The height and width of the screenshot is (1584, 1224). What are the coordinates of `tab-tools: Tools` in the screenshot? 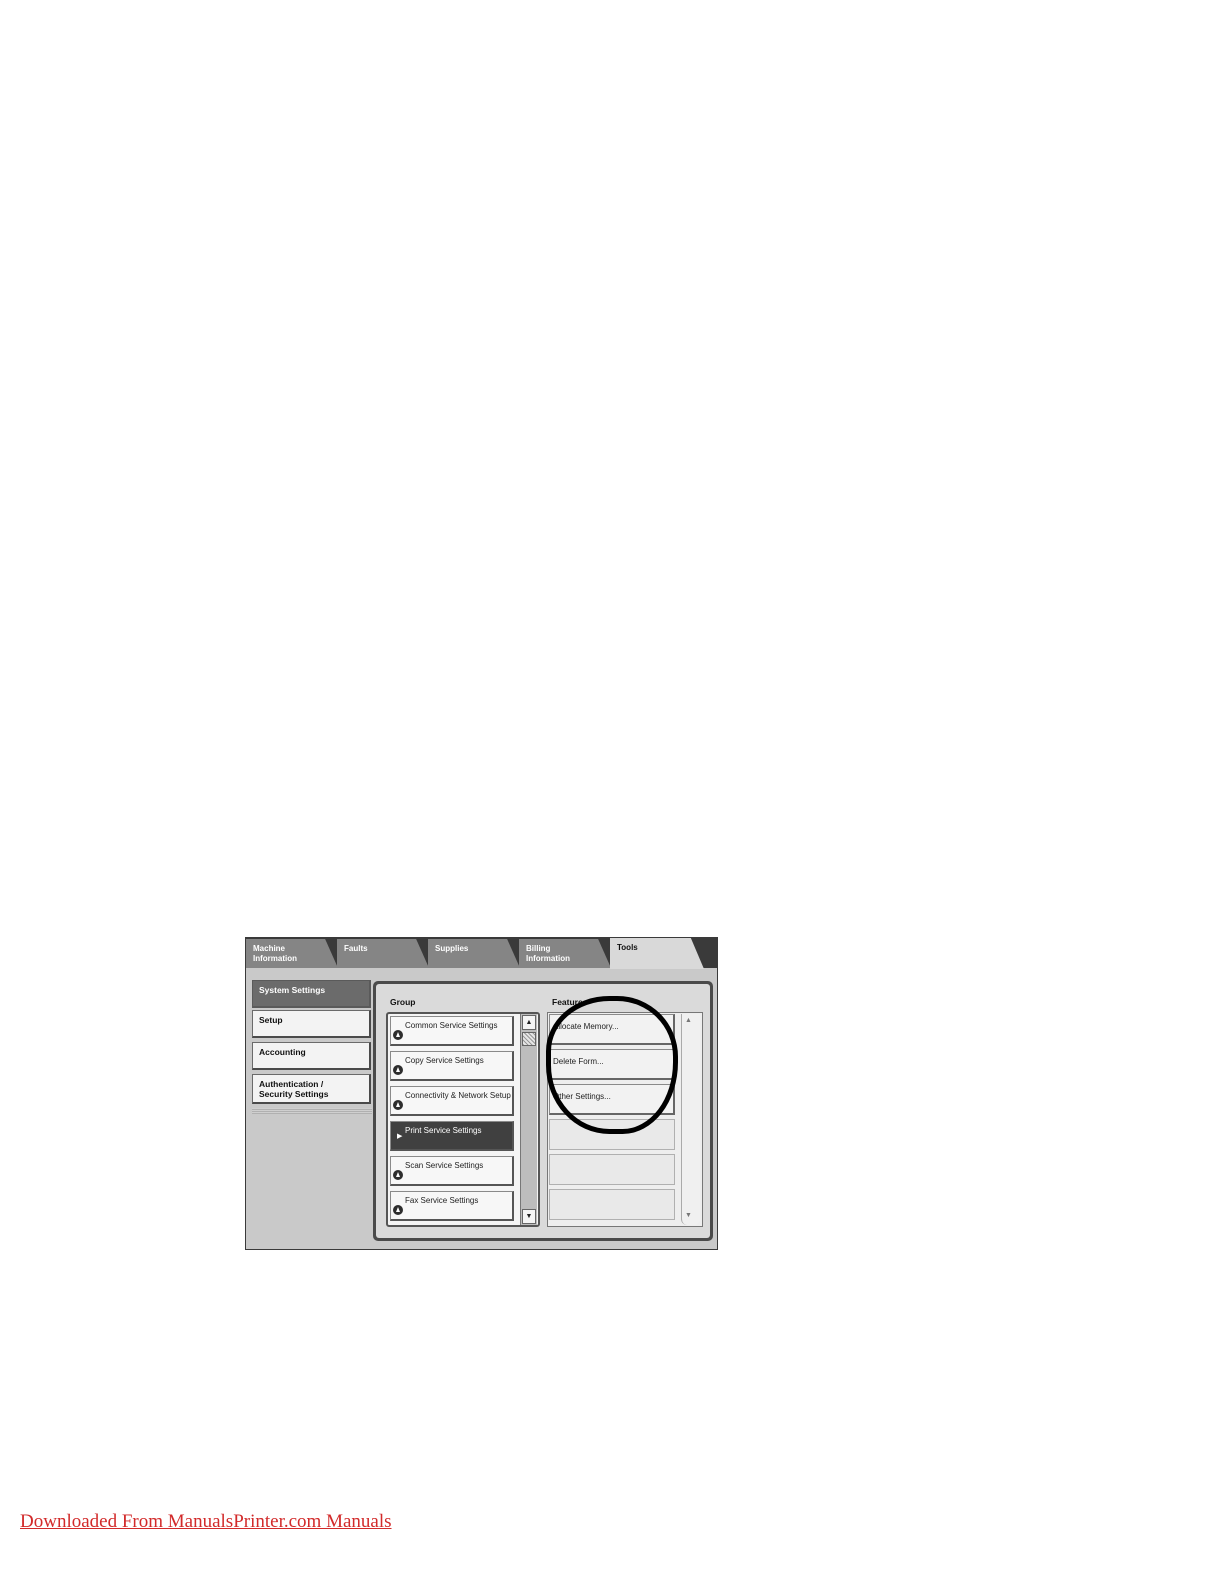 It's located at (657, 953).